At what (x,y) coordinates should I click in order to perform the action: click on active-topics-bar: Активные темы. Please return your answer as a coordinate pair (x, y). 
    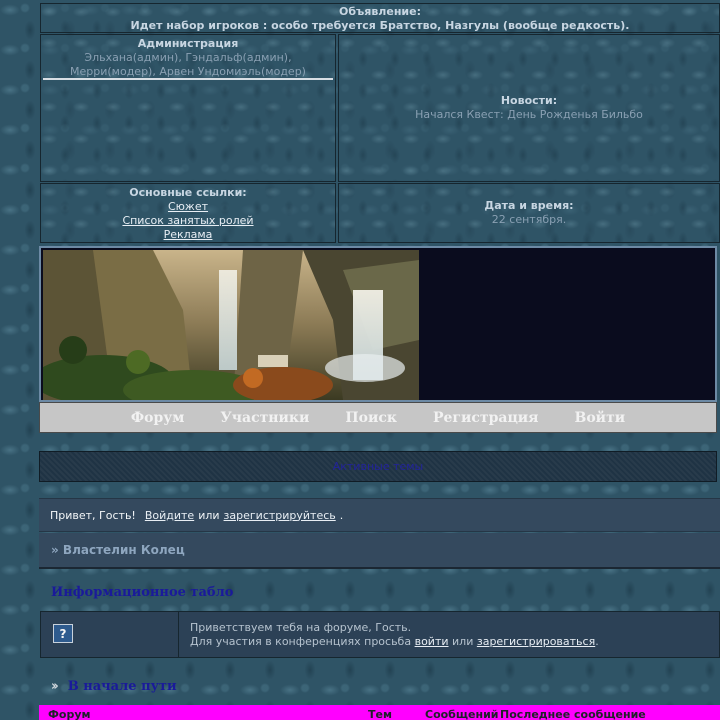
    Looking at the image, I should click on (378, 466).